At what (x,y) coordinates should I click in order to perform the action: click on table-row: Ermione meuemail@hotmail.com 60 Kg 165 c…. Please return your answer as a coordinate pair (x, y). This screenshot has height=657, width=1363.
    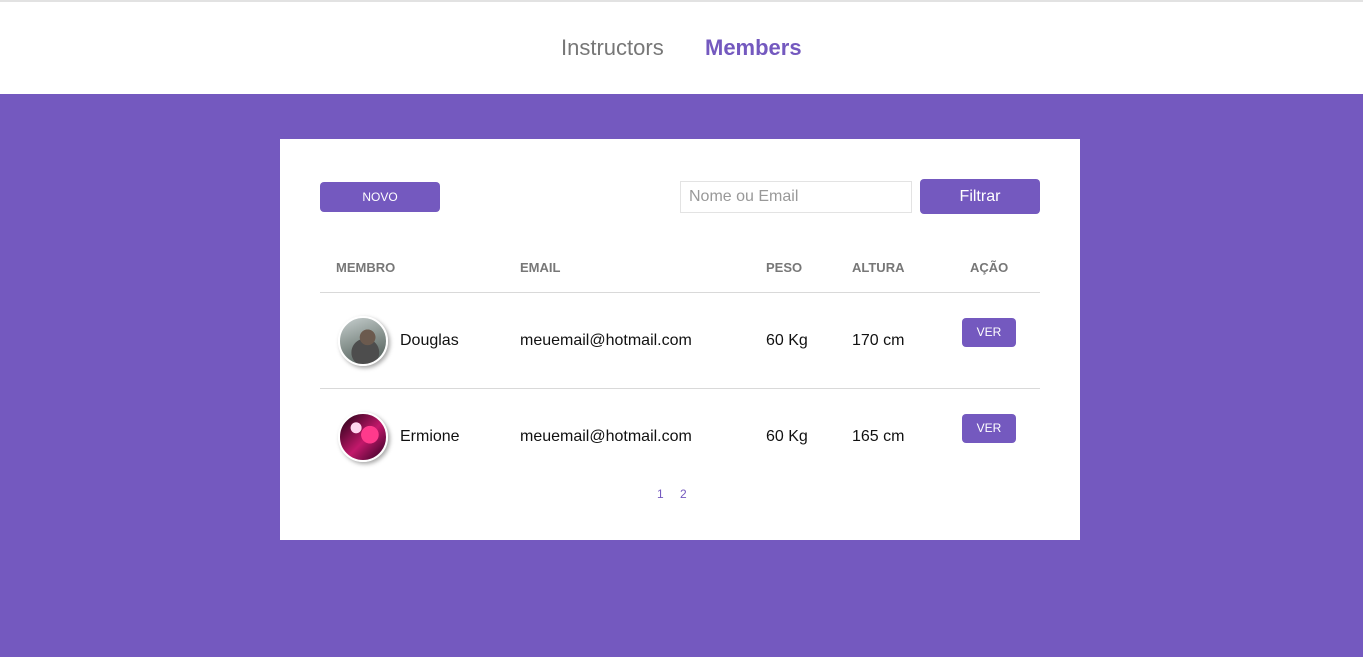
    Looking at the image, I should click on (680, 436).